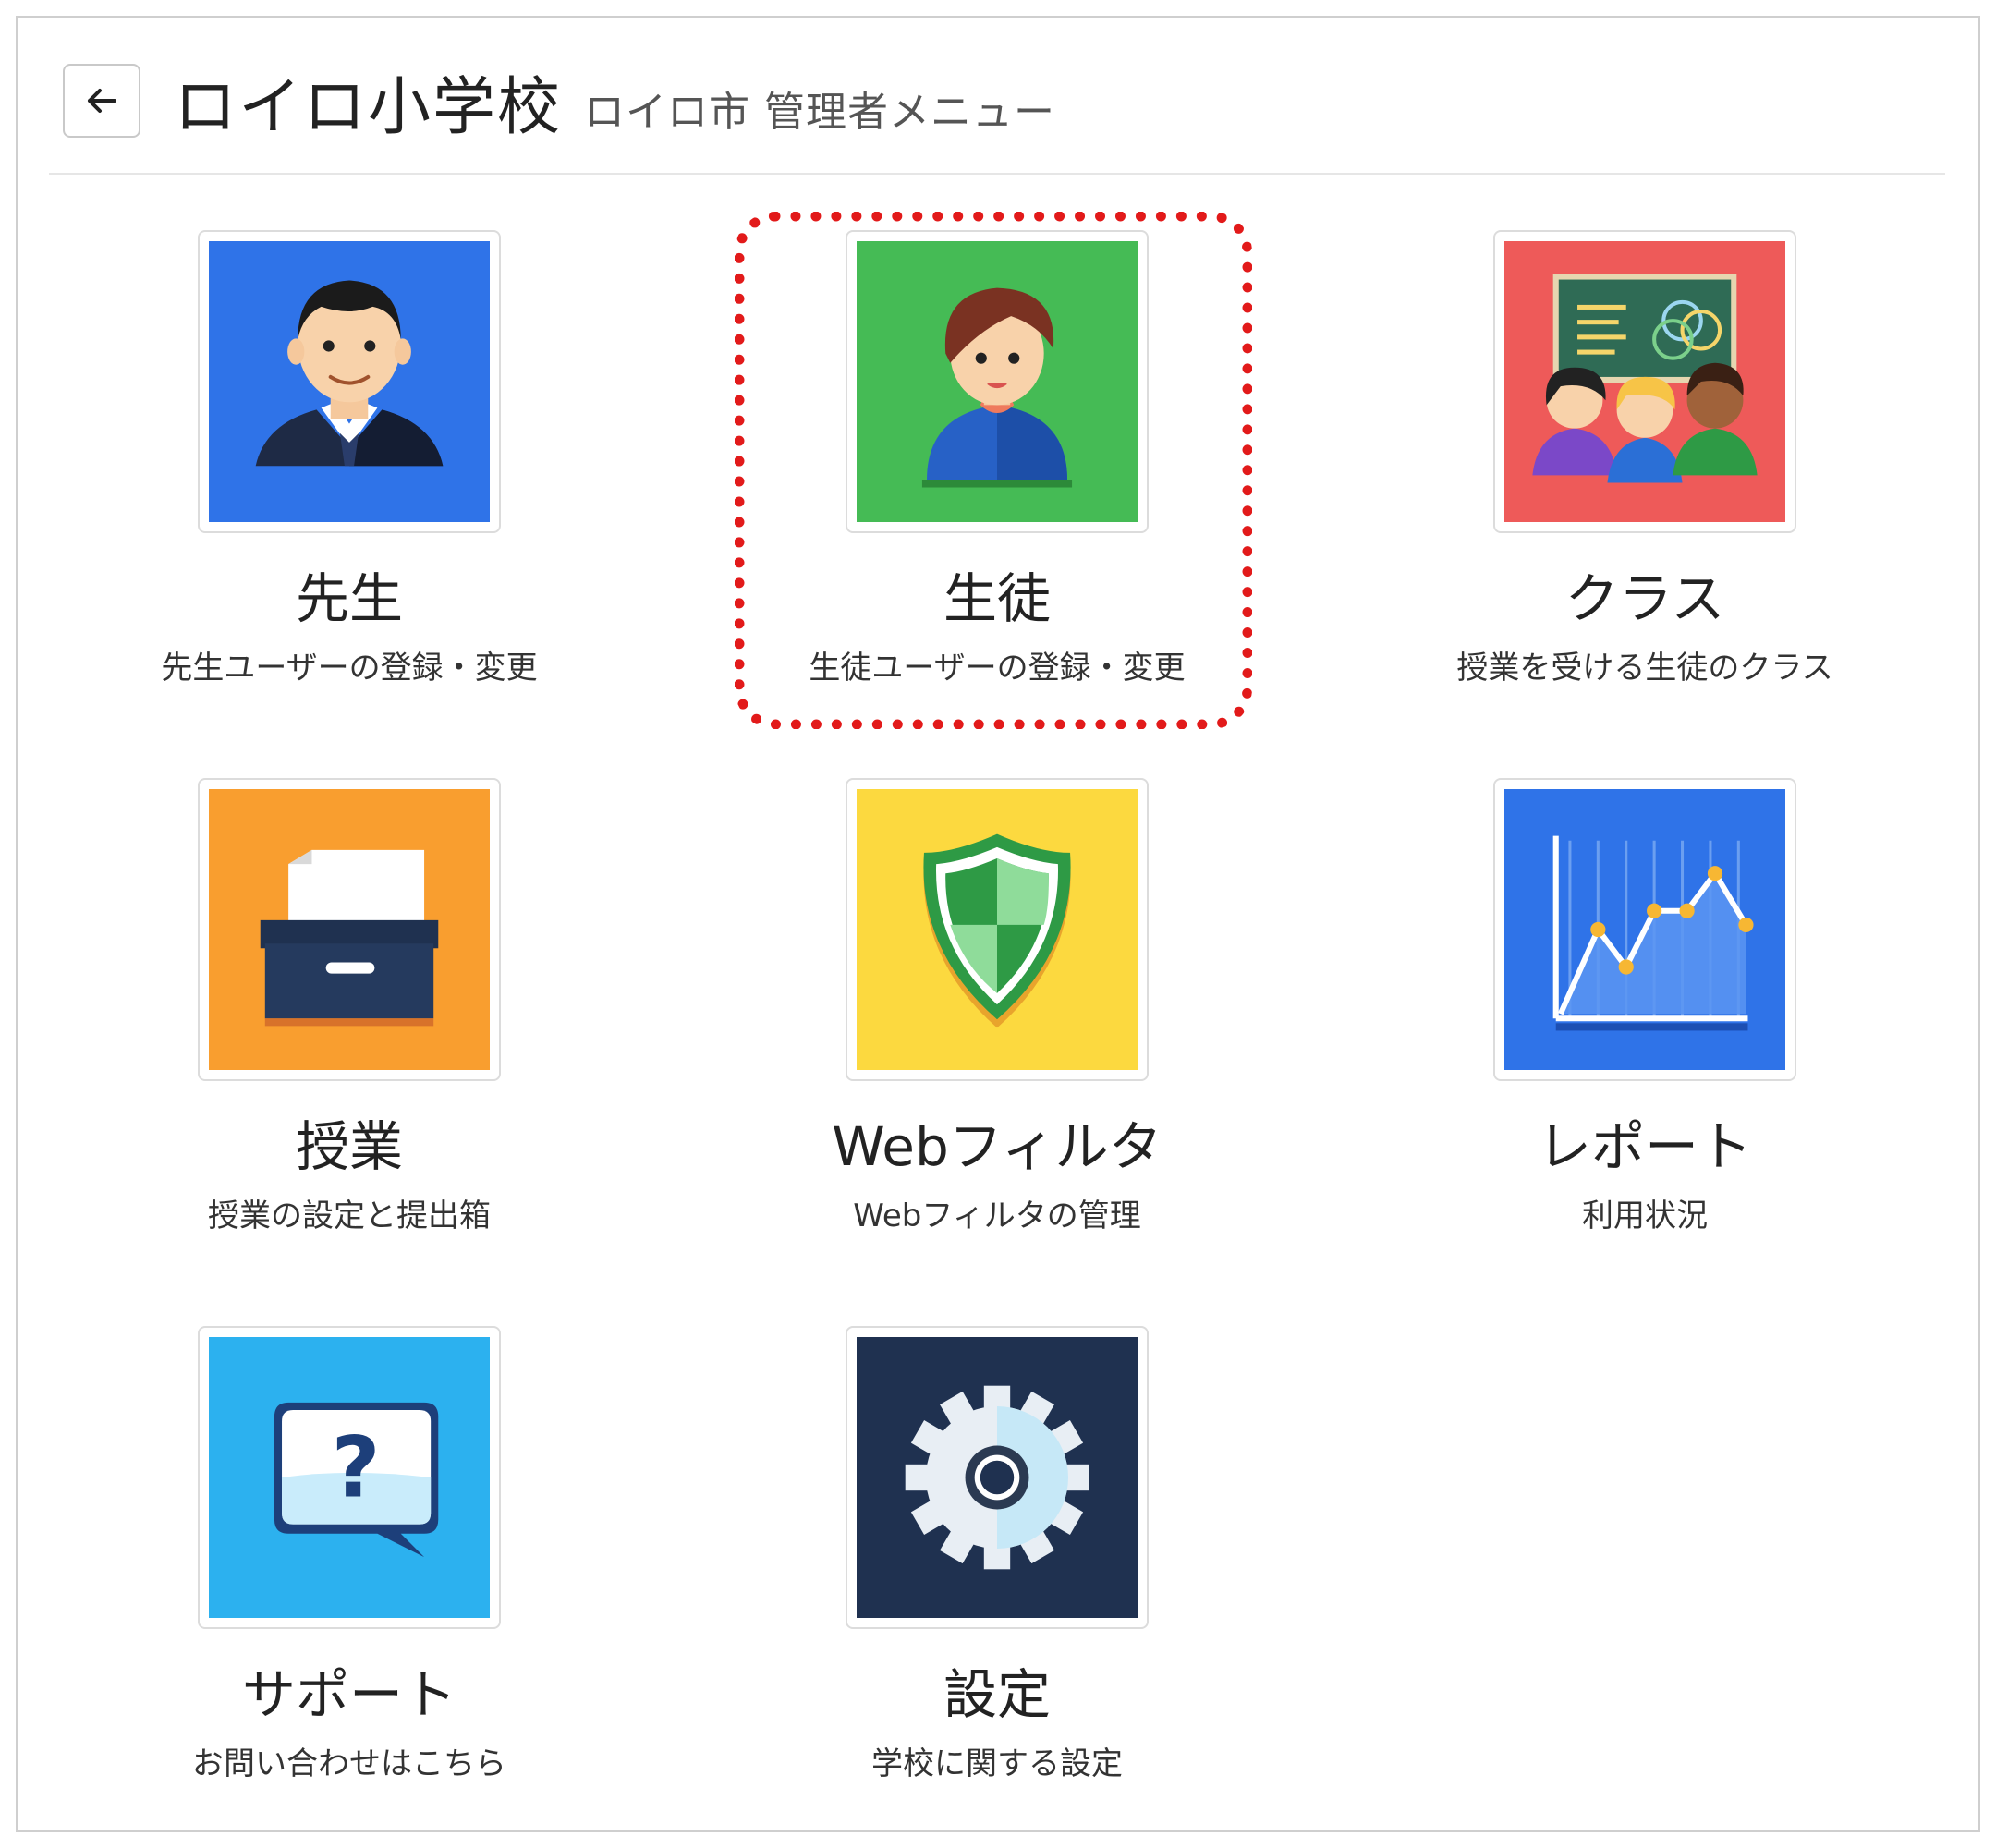  I want to click on page-subtitle: ロイロ市 管理者メニュー, so click(820, 113).